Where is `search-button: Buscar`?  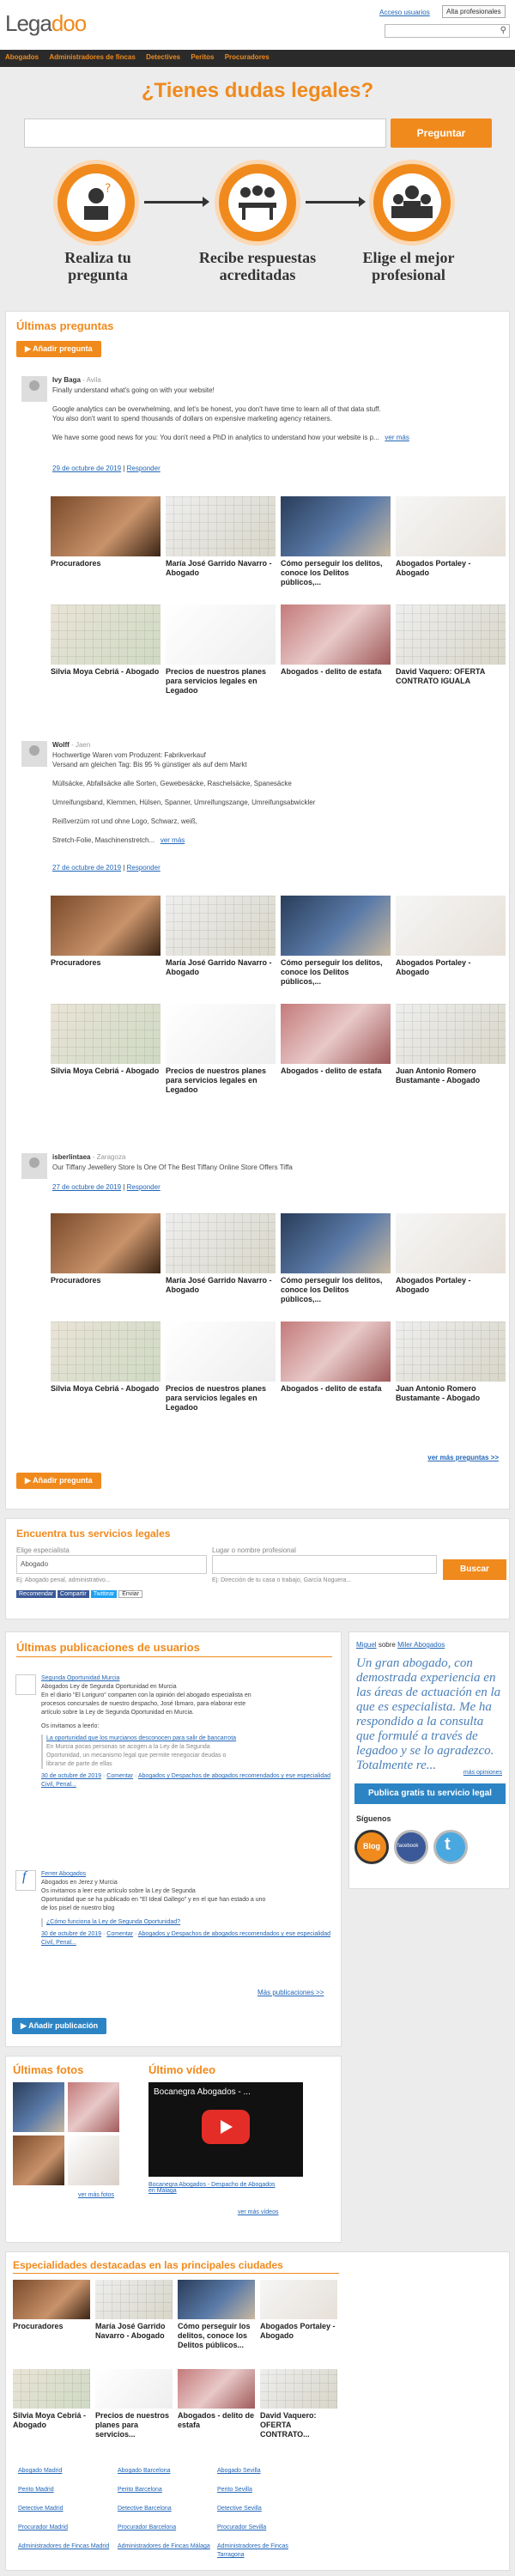
search-button: Buscar is located at coordinates (474, 1569).